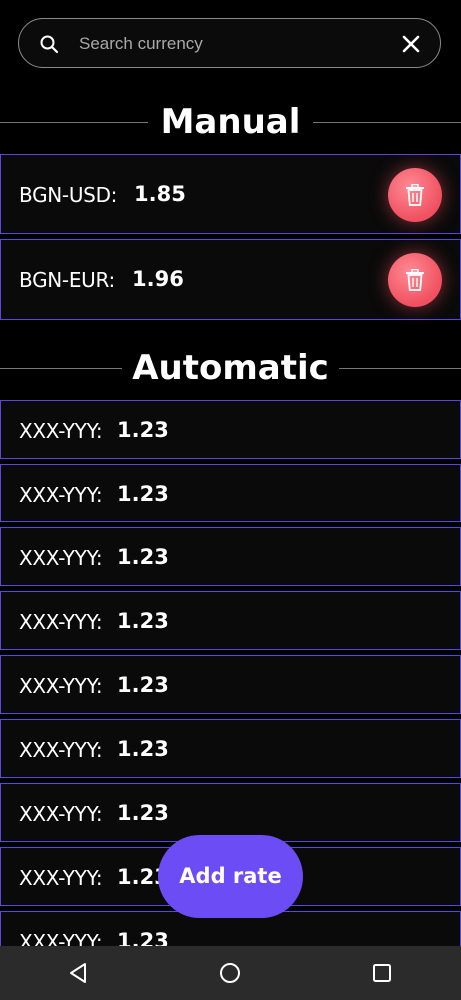 The image size is (461, 1000). I want to click on search-input, so click(229, 44).